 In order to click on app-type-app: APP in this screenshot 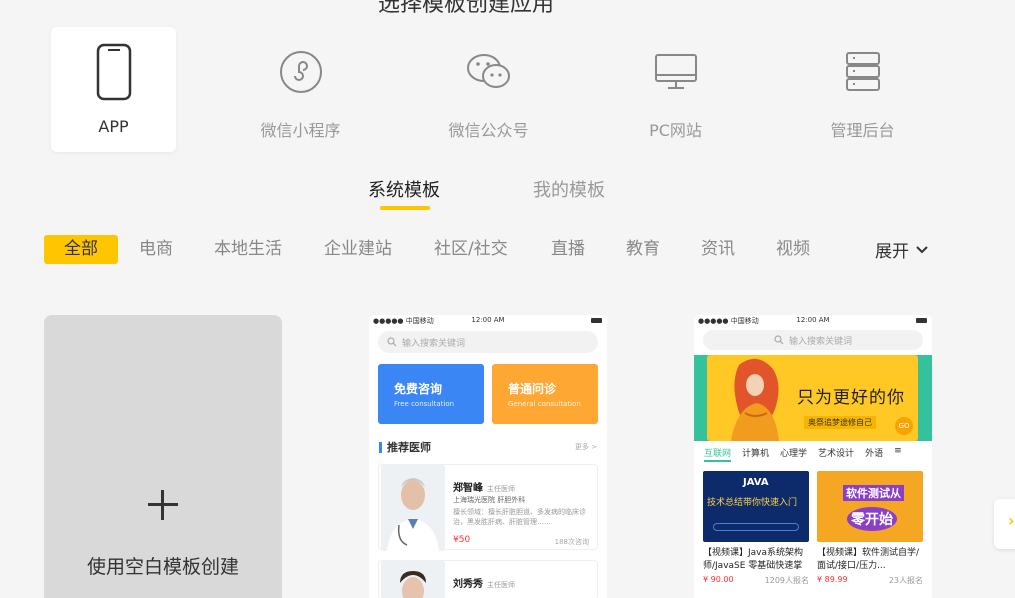, I will do `click(113, 89)`.